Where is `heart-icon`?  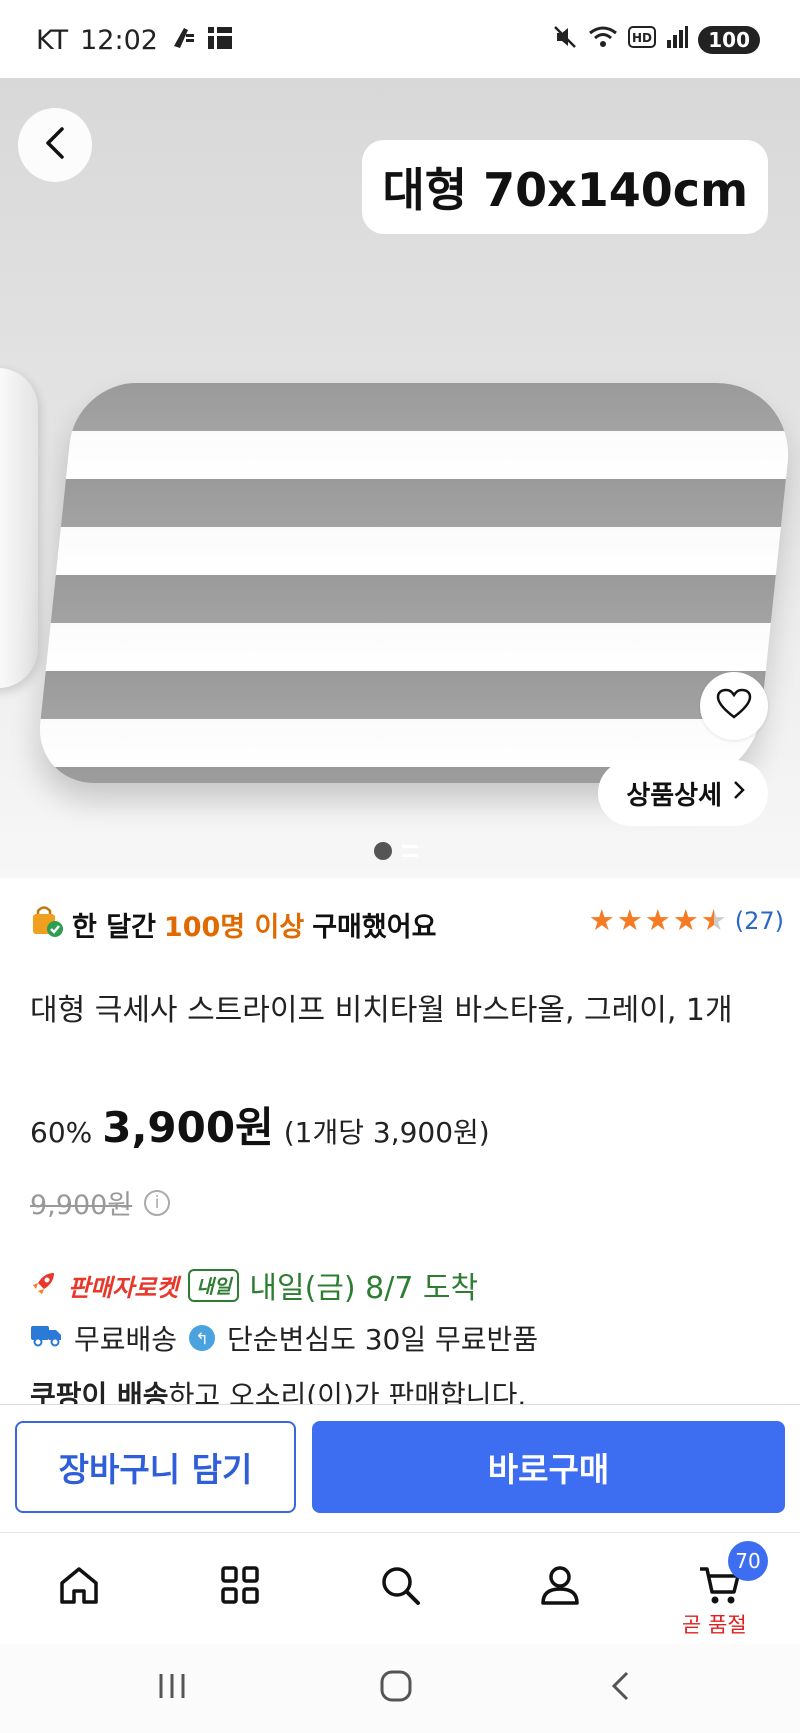
heart-icon is located at coordinates (734, 706).